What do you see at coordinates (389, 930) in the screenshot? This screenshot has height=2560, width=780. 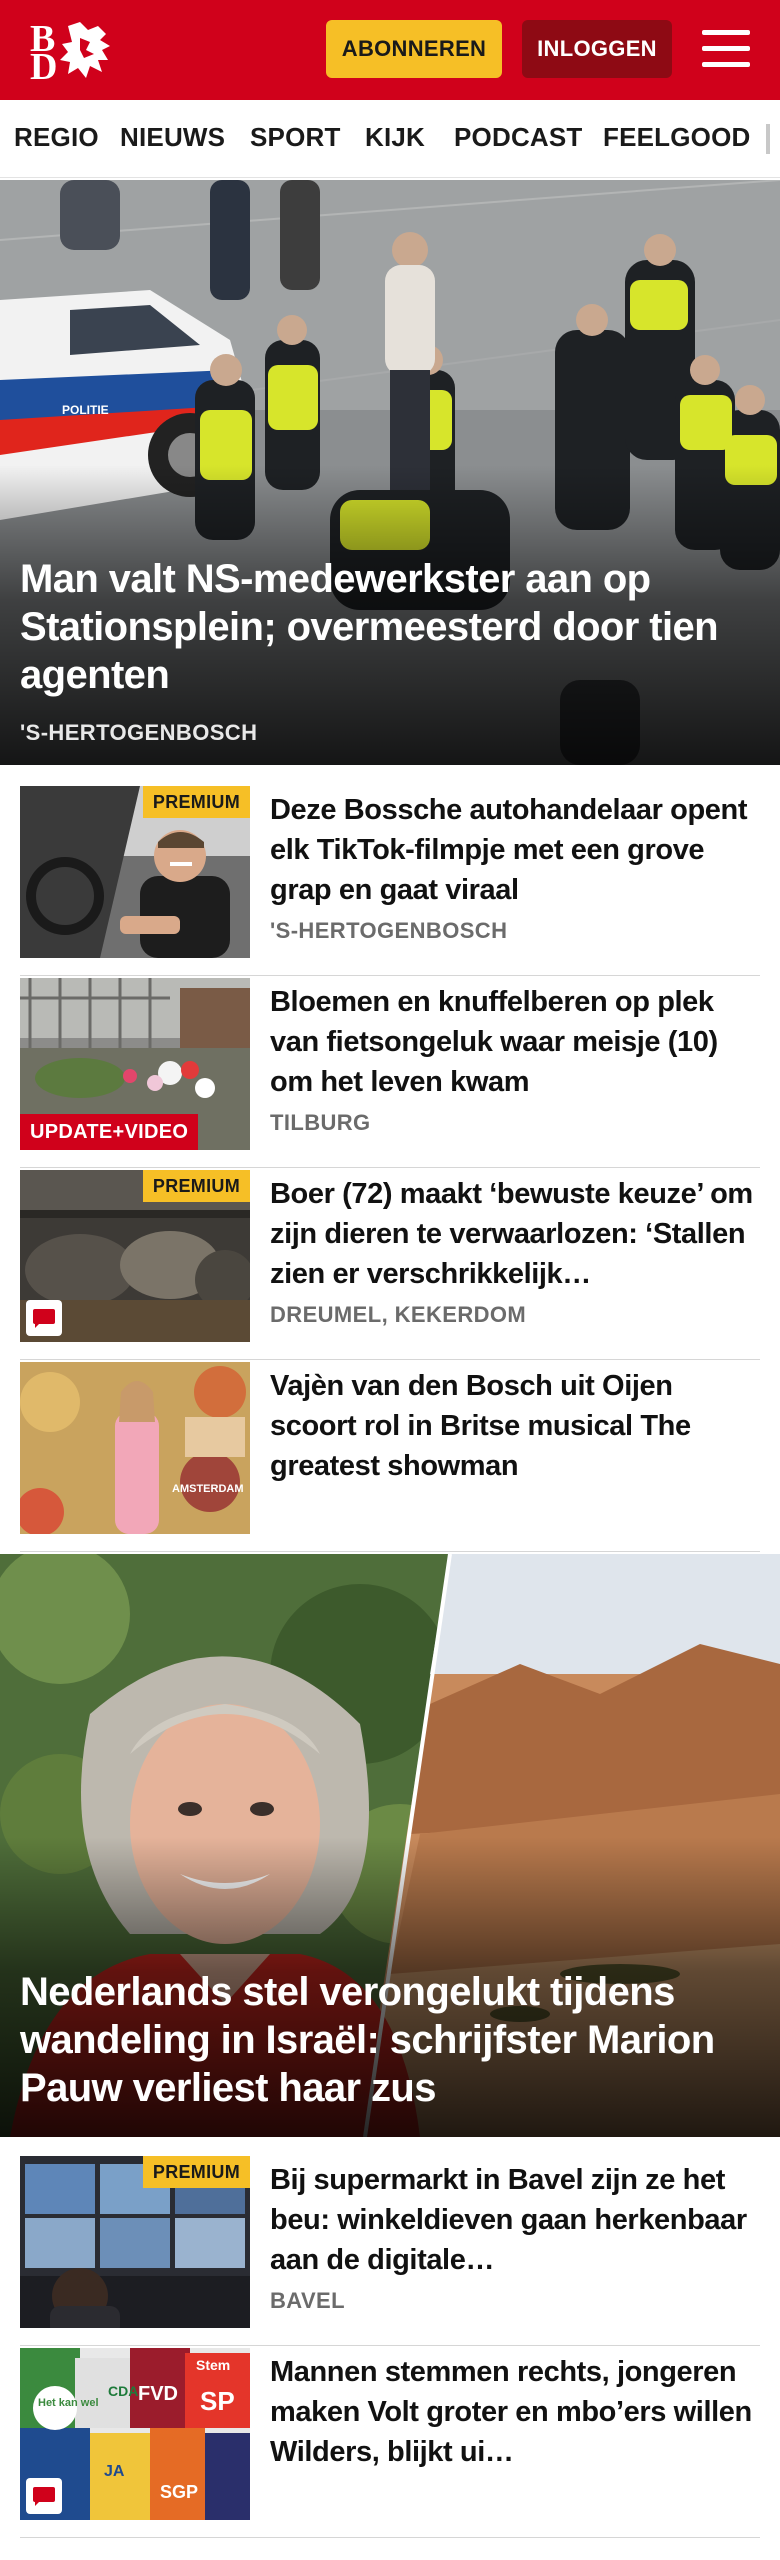 I see `article-location: 'S-HERTOGENBOSCH` at bounding box center [389, 930].